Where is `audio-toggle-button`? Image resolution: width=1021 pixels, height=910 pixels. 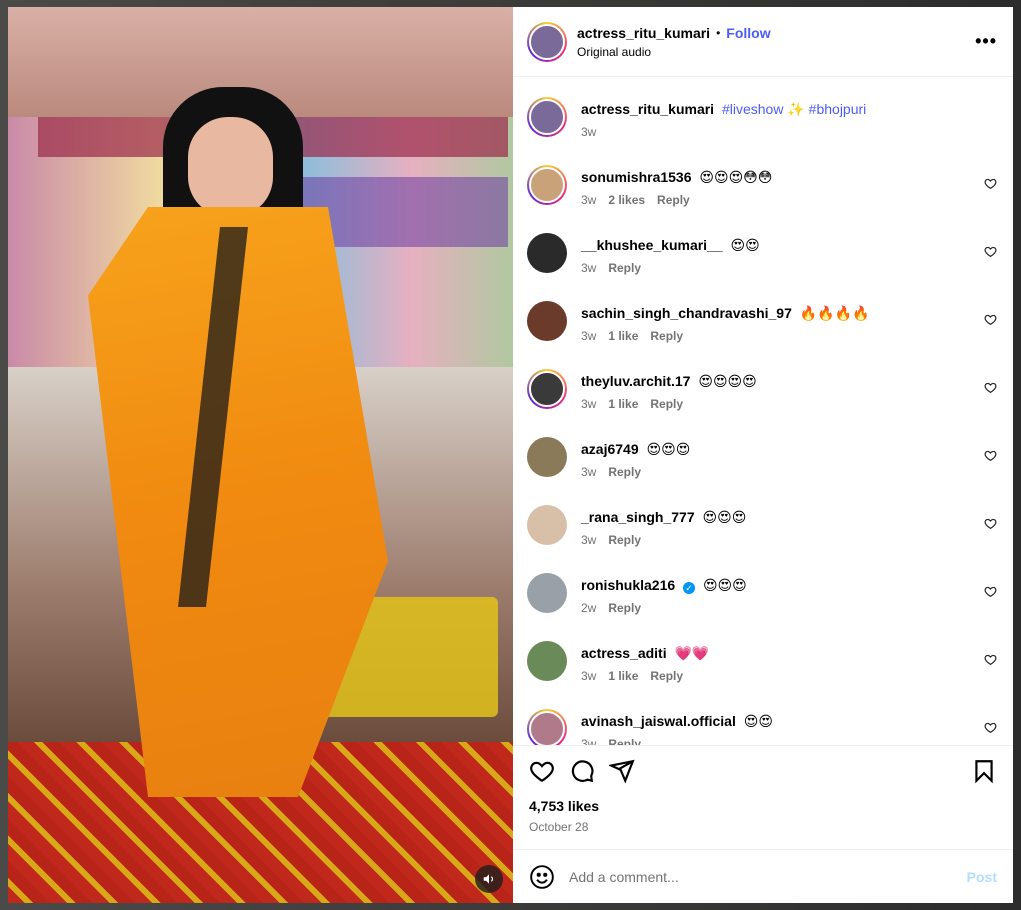
audio-toggle-button is located at coordinates (489, 879).